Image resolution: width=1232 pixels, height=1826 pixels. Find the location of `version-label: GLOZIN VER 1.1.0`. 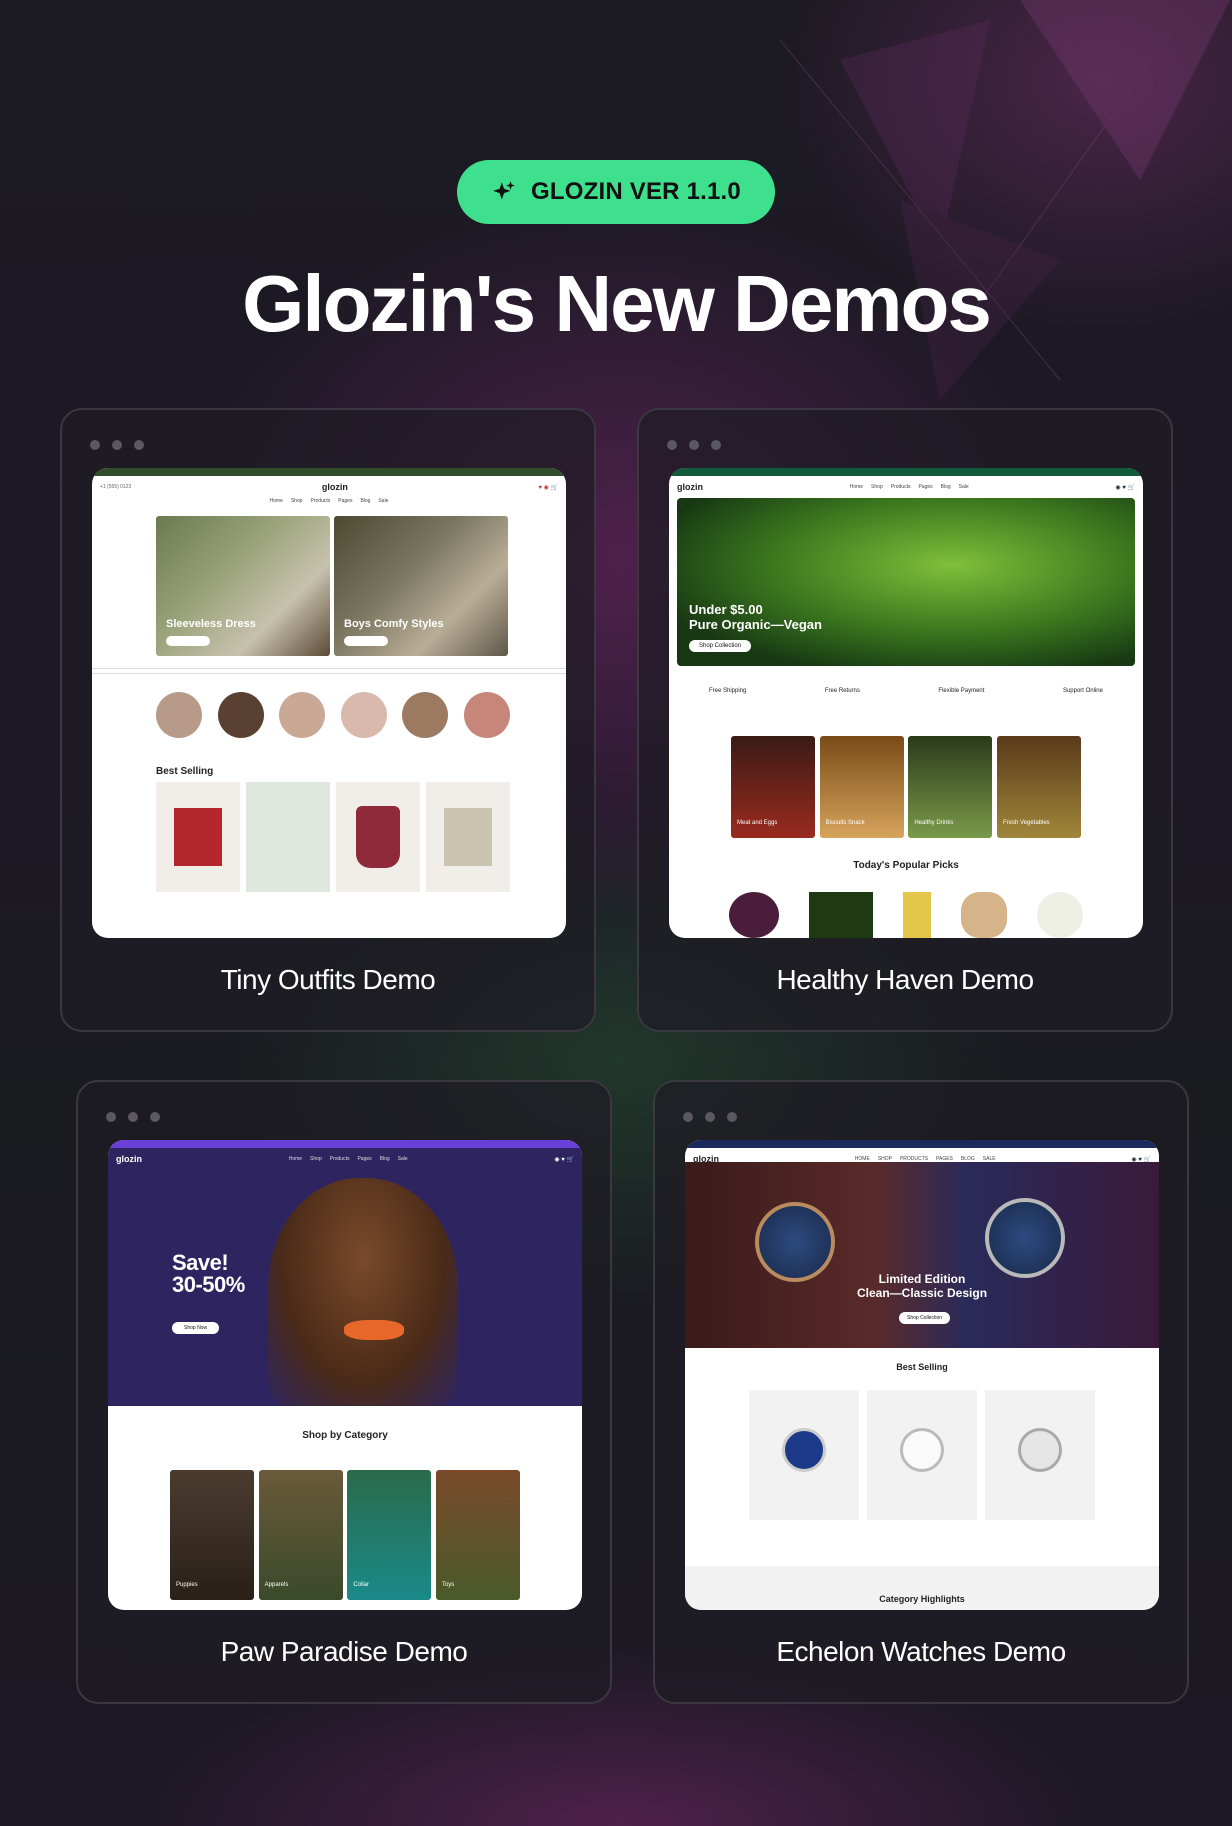

version-label: GLOZIN VER 1.1.0 is located at coordinates (636, 191).